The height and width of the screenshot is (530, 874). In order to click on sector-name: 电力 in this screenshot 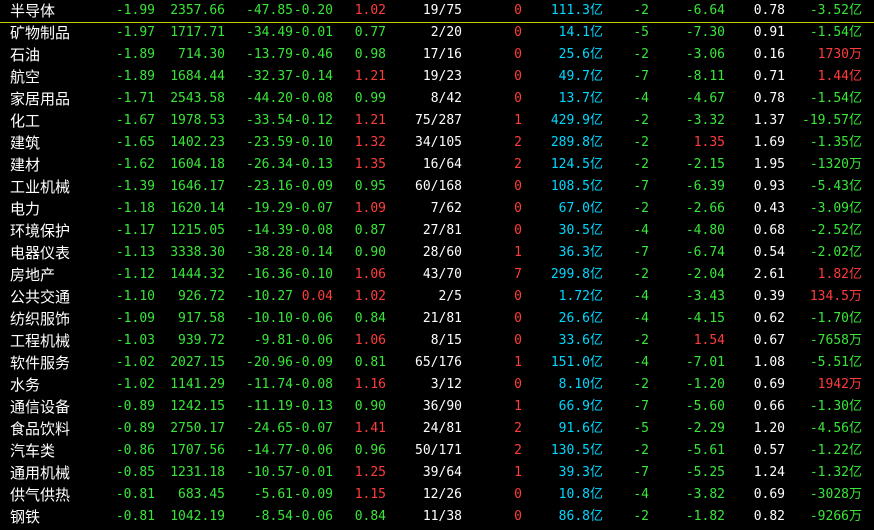, I will do `click(25, 209)`.